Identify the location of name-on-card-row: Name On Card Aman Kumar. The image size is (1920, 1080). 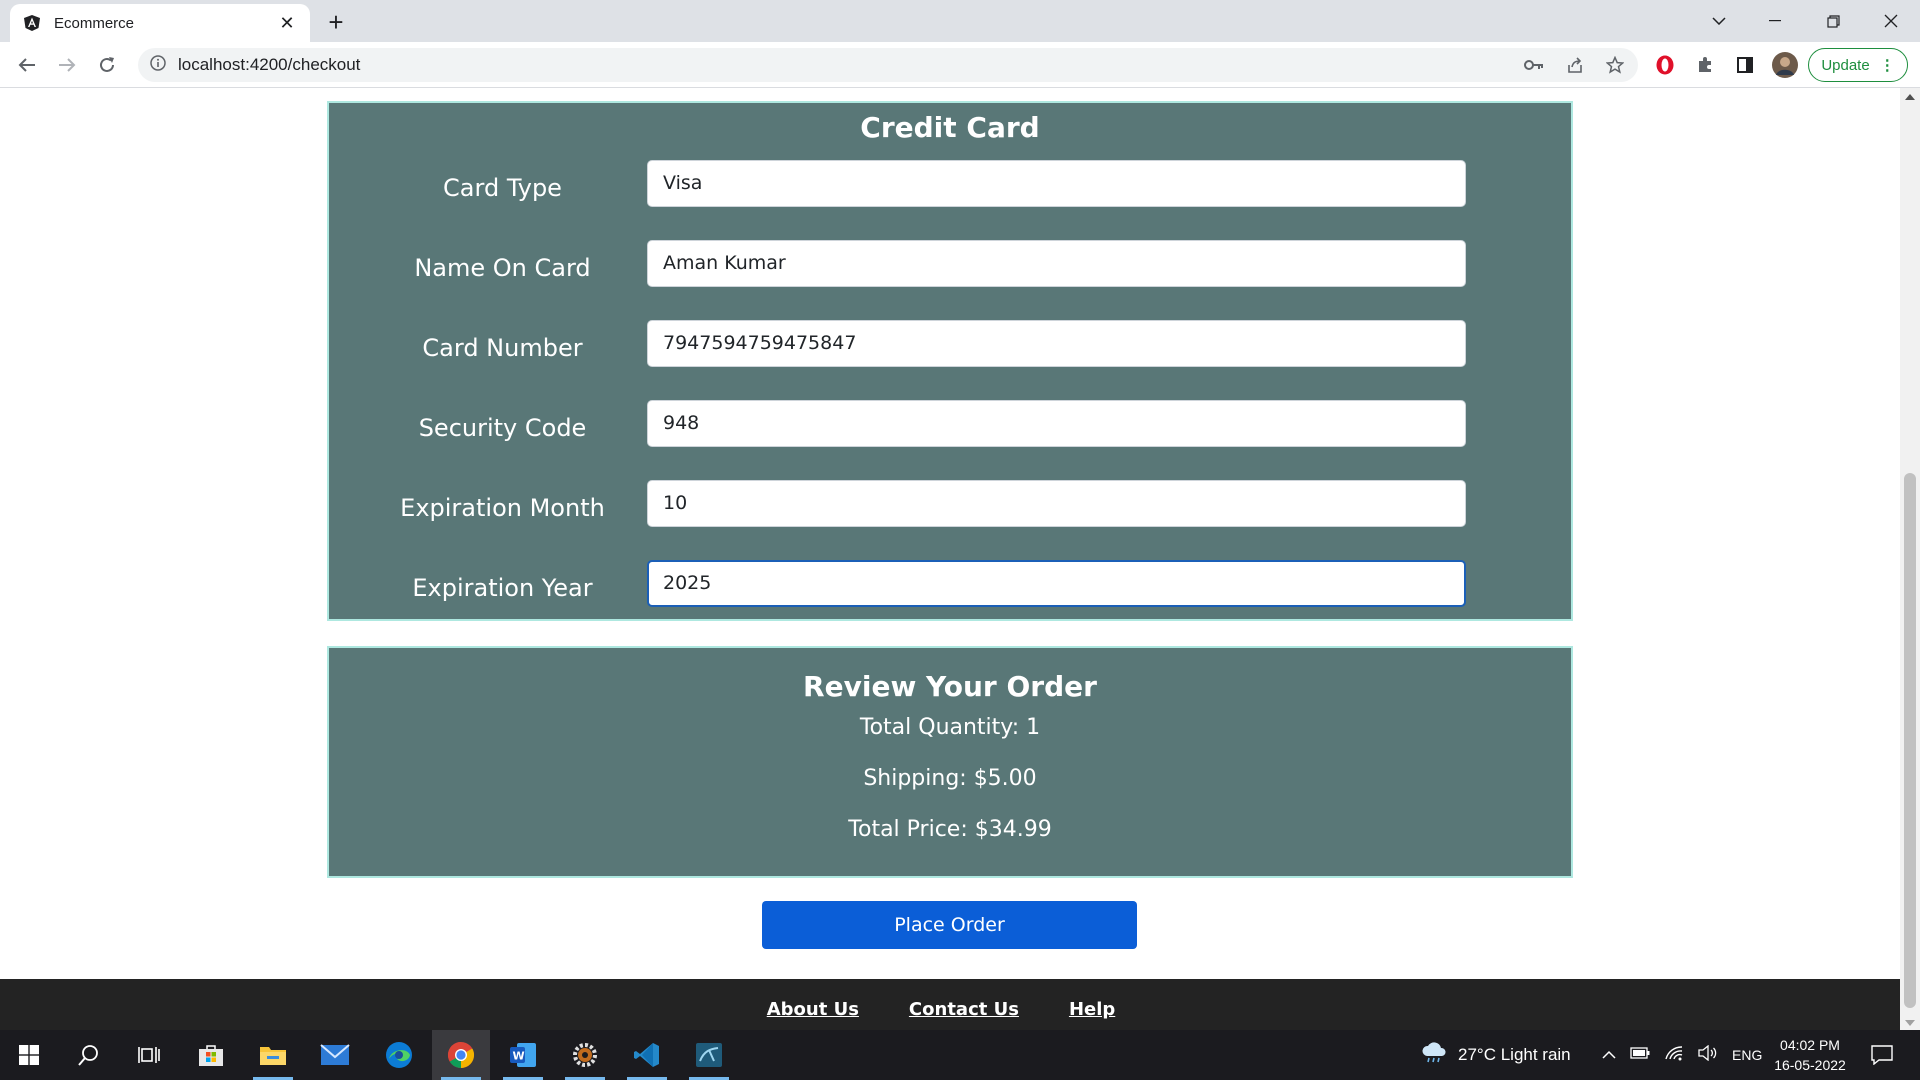
(950, 264).